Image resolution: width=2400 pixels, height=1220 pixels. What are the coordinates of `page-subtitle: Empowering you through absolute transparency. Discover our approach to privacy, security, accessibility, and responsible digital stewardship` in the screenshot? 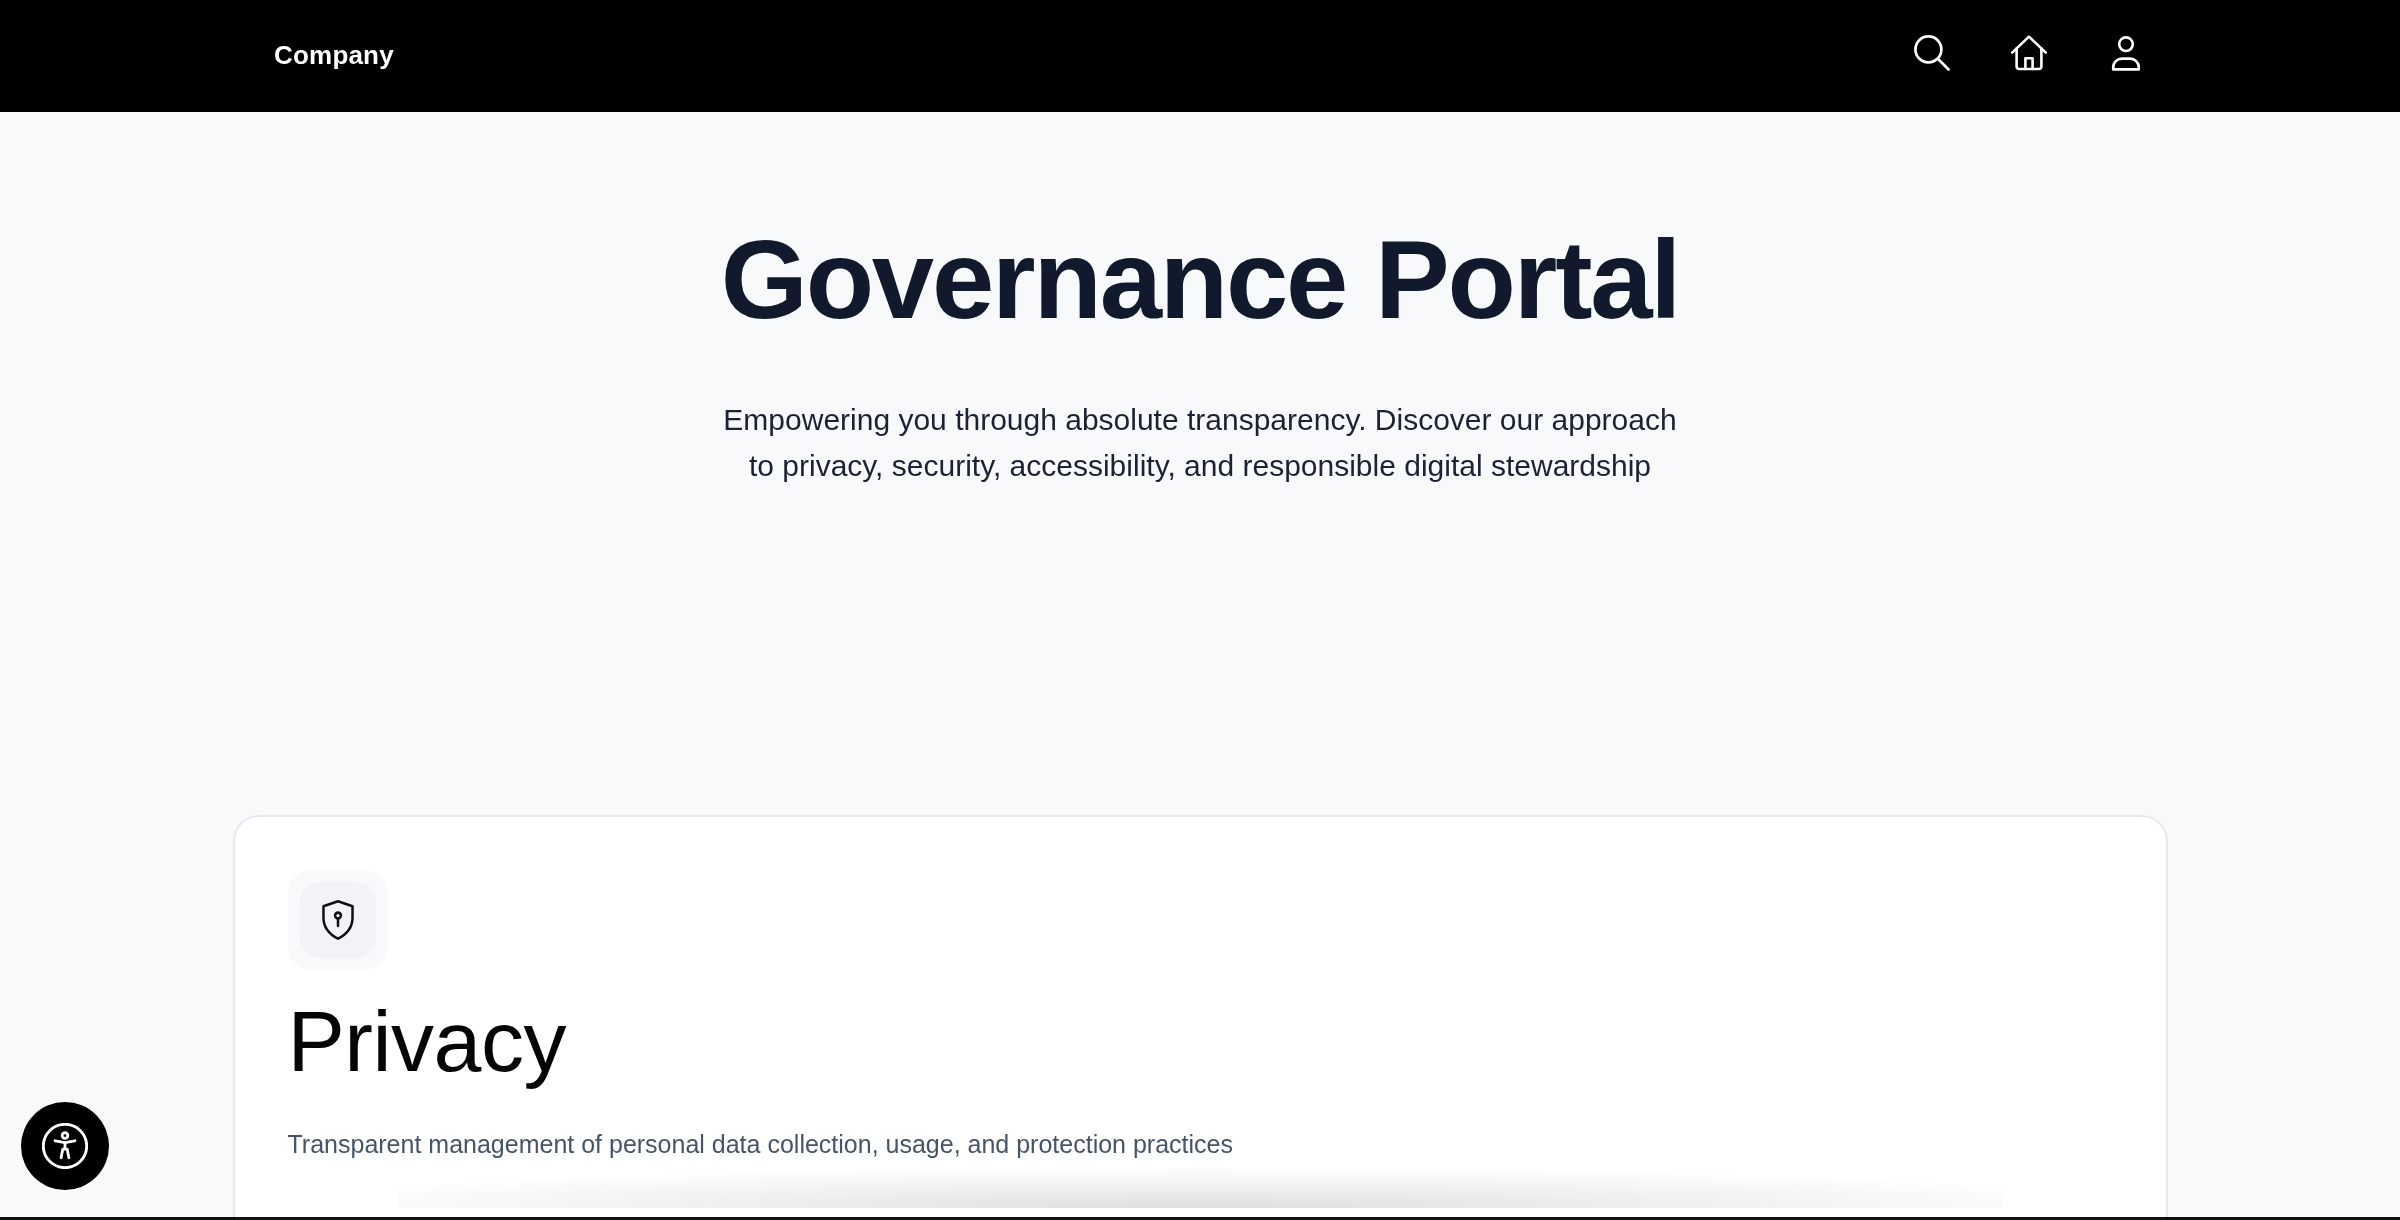 It's located at (1200, 443).